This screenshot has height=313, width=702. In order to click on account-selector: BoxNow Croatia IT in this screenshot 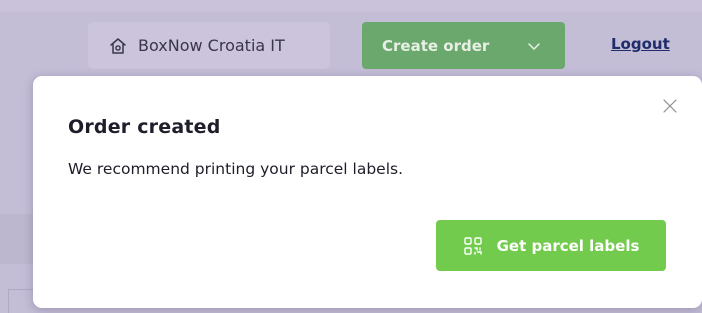, I will do `click(209, 45)`.